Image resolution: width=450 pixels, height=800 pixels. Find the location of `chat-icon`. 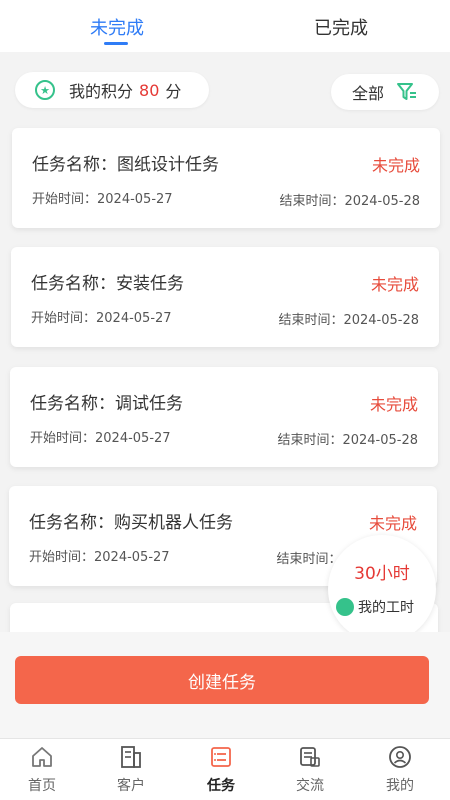

chat-icon is located at coordinates (310, 757).